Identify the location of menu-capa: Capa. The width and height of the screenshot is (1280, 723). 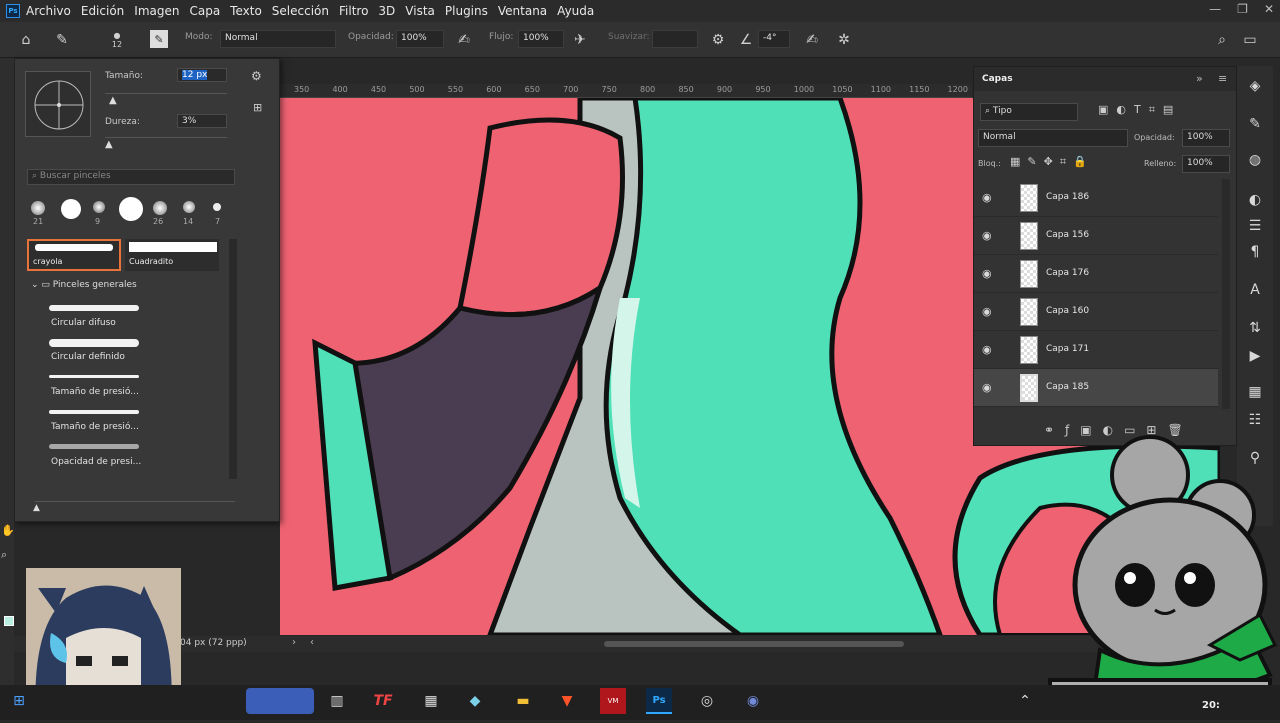
(204, 11).